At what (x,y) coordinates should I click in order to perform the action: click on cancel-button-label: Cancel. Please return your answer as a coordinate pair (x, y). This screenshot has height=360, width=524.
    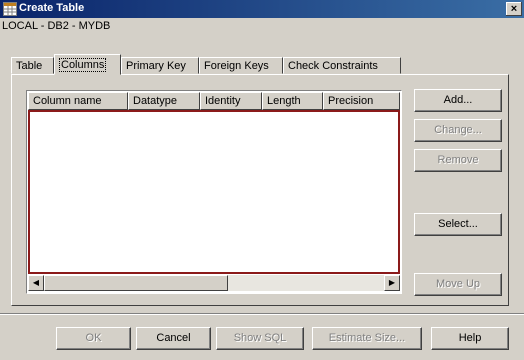
    Looking at the image, I should click on (173, 338).